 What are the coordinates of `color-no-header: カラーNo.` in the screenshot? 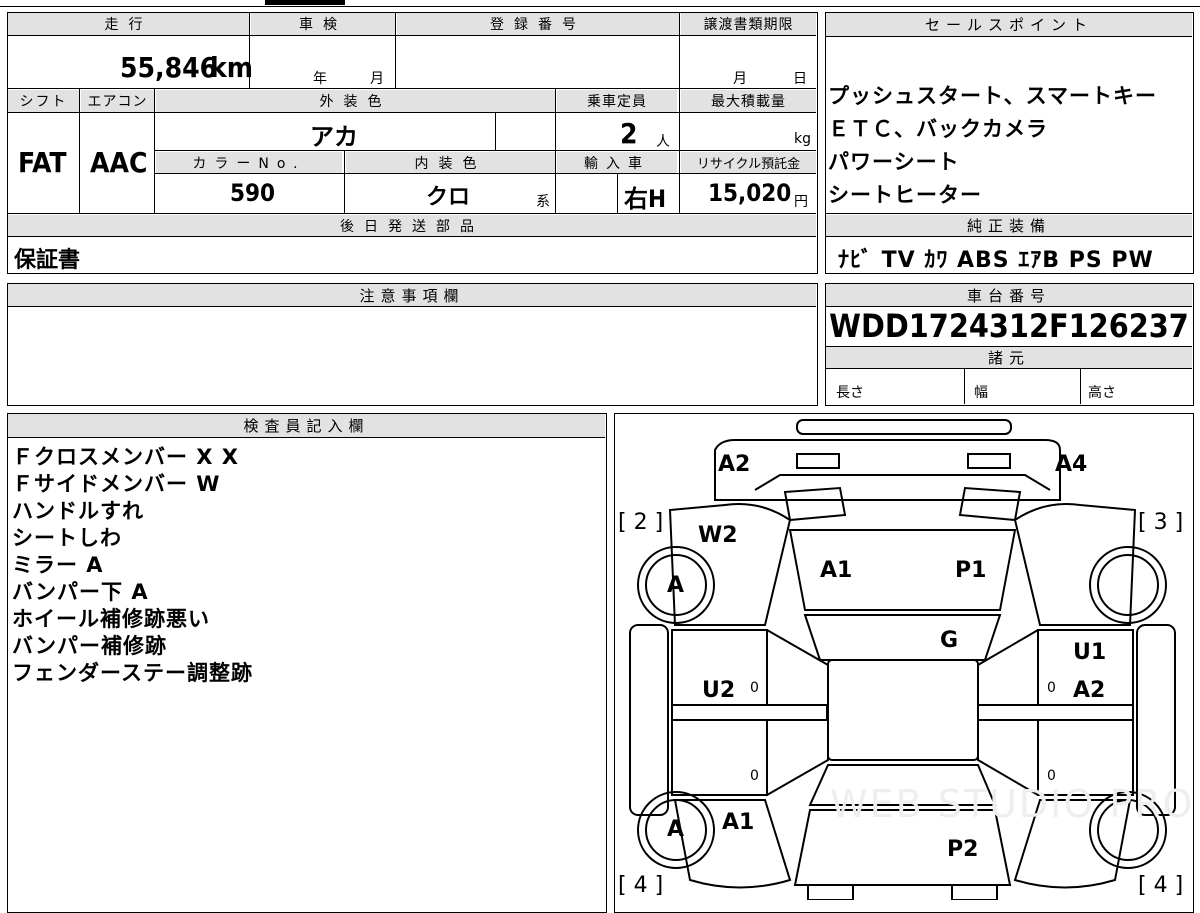 It's located at (249, 162).